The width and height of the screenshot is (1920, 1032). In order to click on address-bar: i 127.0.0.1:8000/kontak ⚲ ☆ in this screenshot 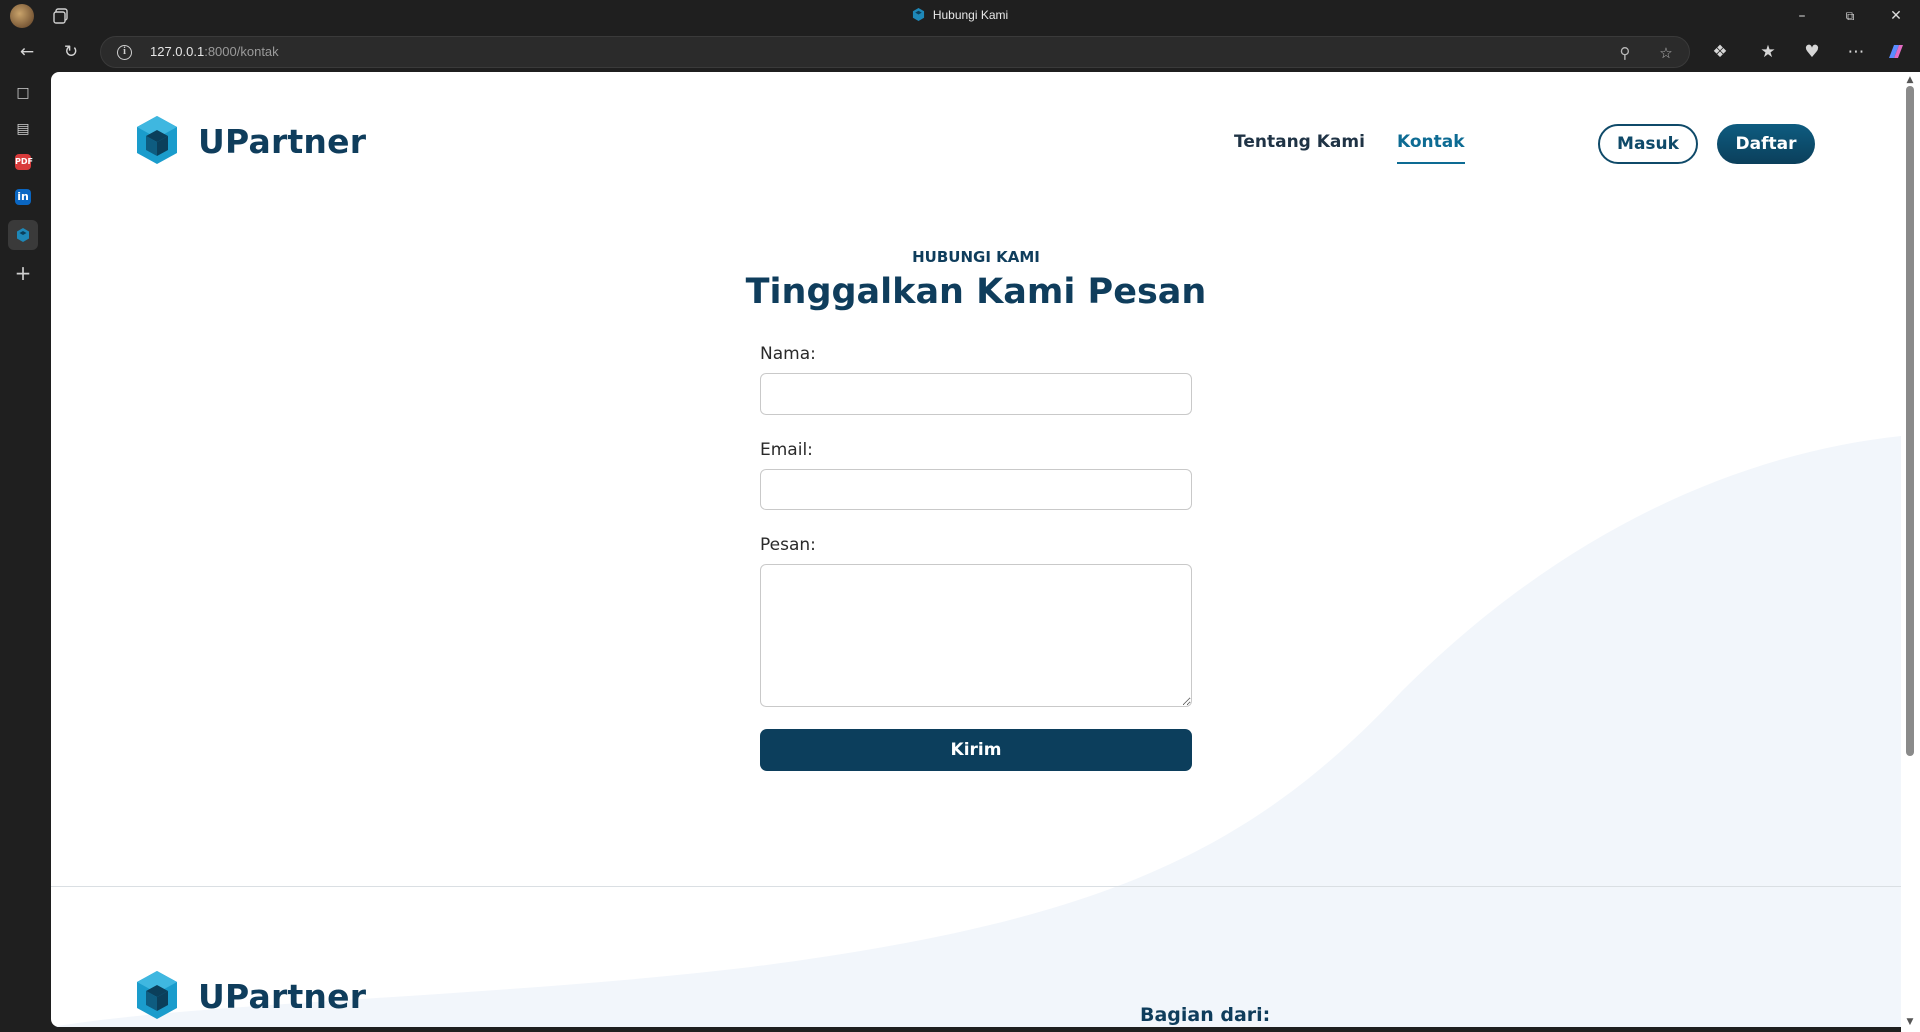, I will do `click(895, 52)`.